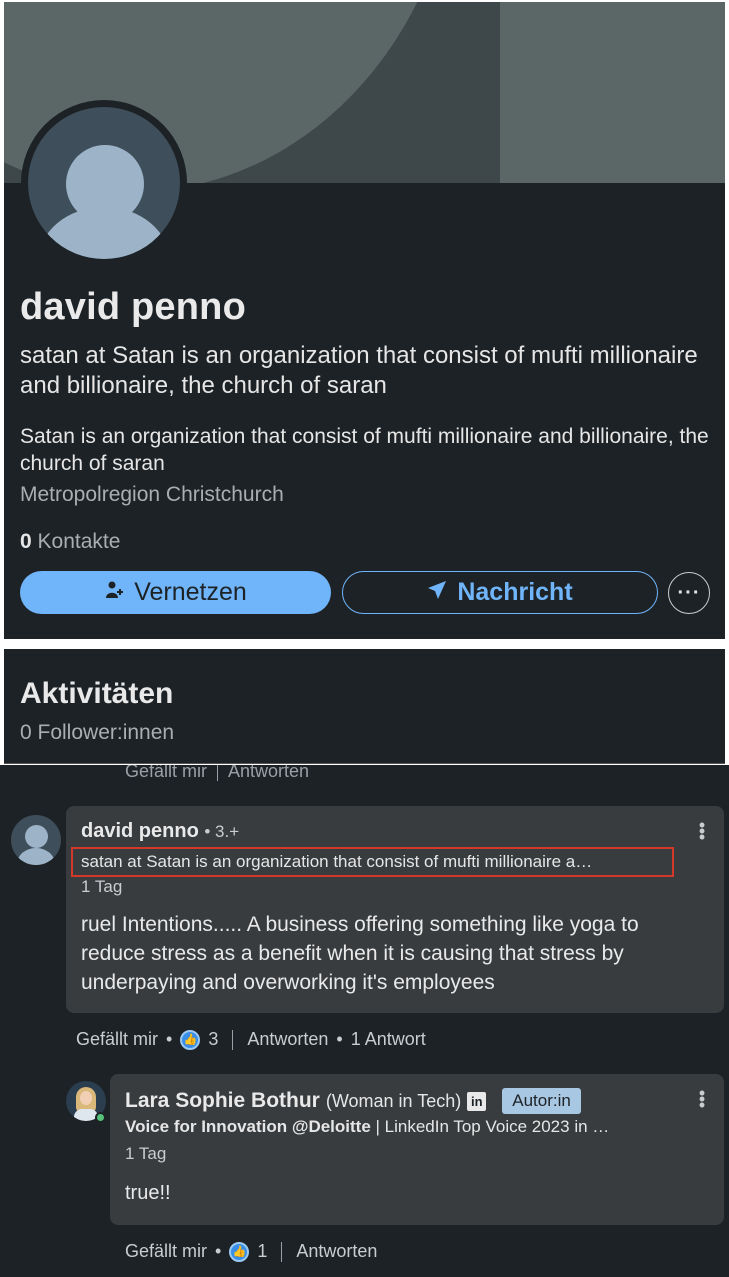  What do you see at coordinates (140, 831) in the screenshot?
I see `comment-author-name: david penno` at bounding box center [140, 831].